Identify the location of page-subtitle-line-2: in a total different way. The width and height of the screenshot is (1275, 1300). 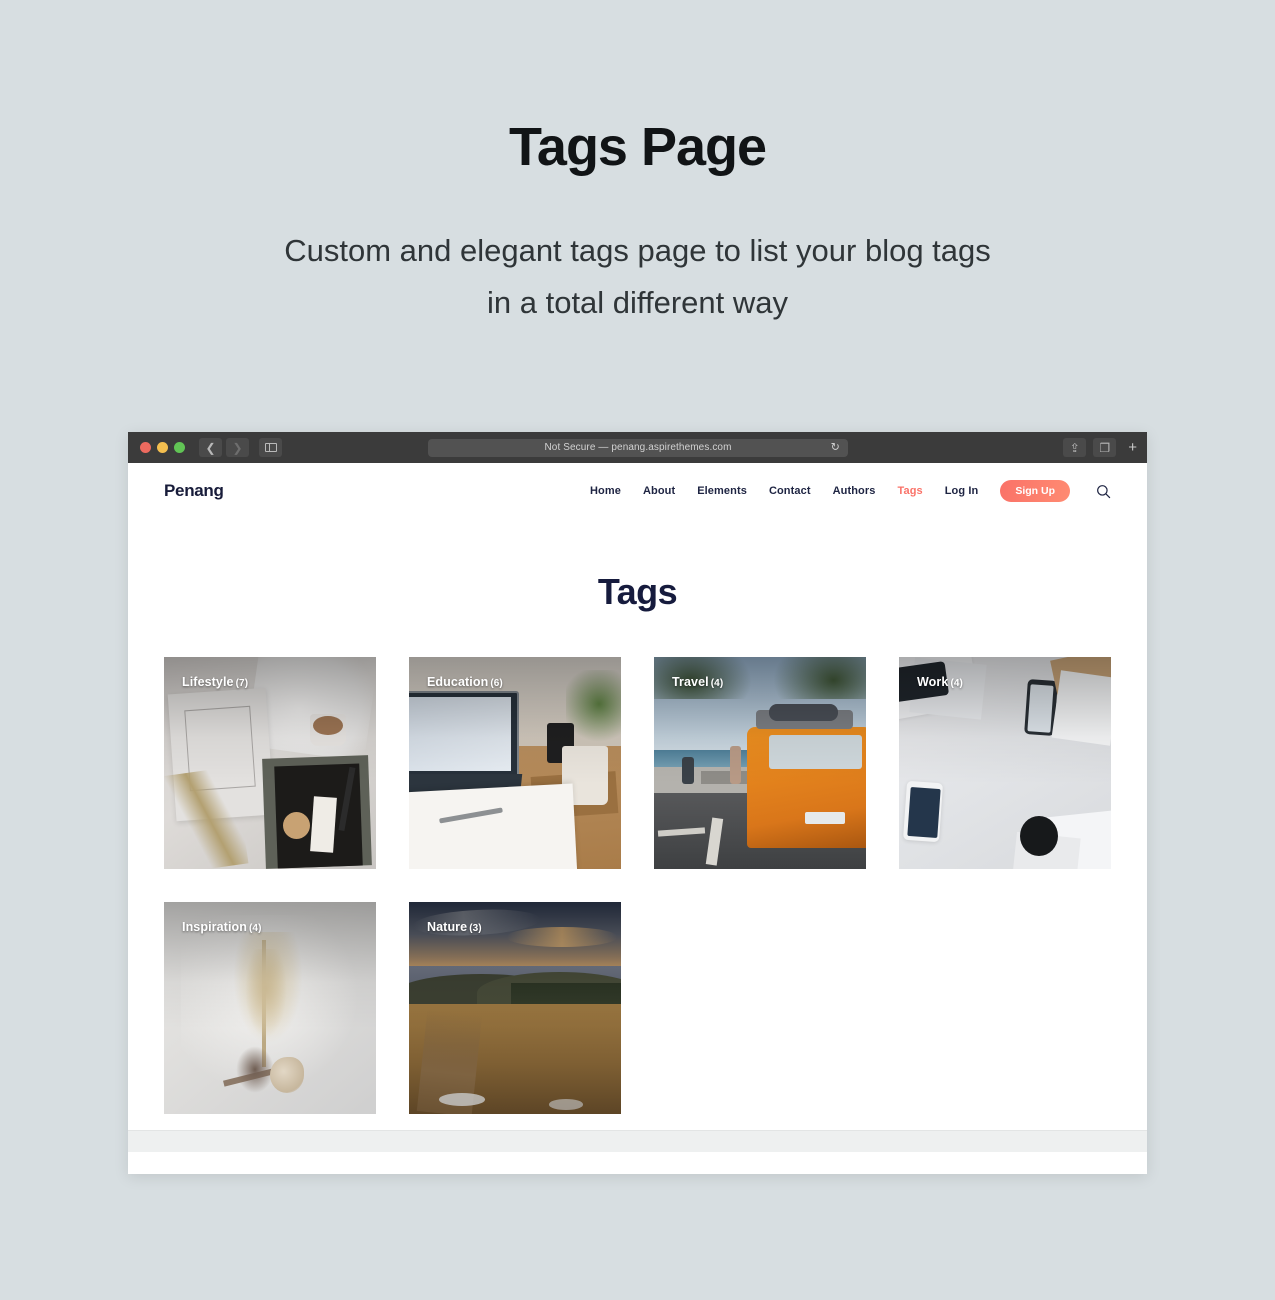
(637, 302).